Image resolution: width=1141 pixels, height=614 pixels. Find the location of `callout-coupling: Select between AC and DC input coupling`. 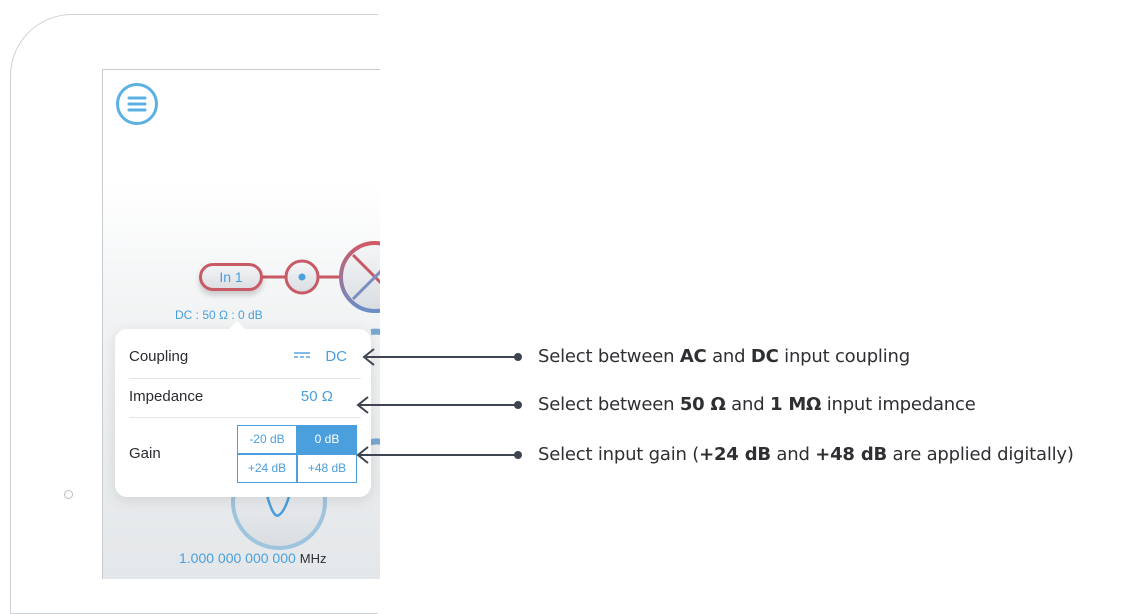

callout-coupling: Select between AC and DC input coupling is located at coordinates (724, 356).